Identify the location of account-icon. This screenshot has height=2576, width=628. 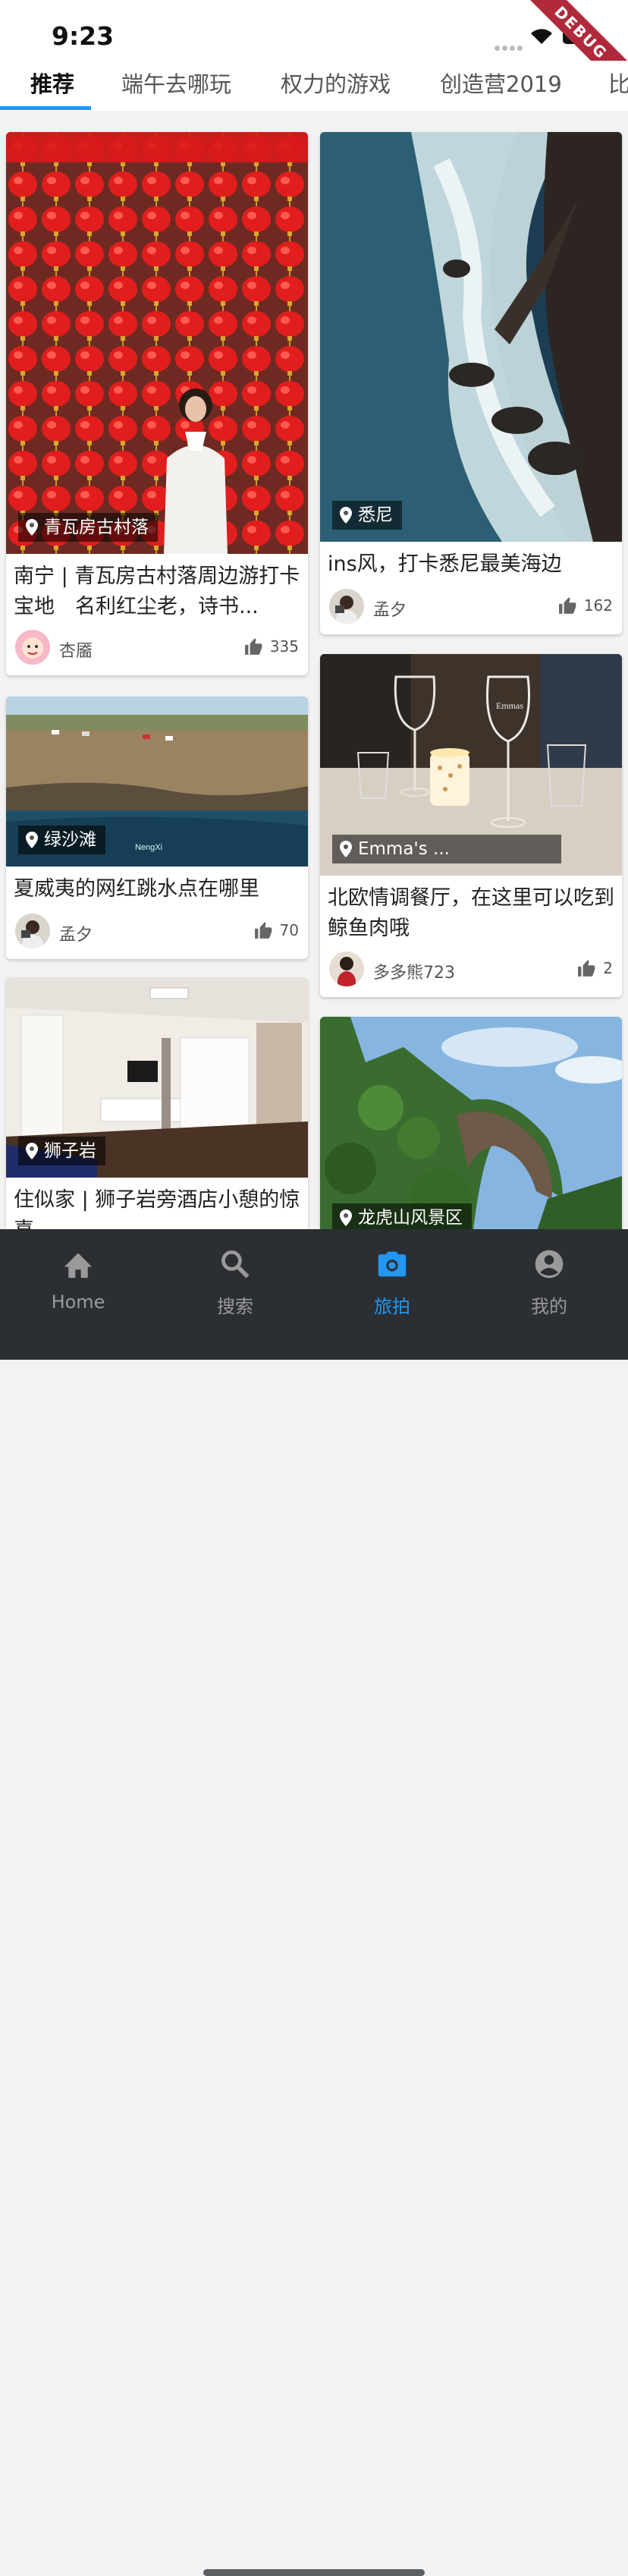
(549, 1264).